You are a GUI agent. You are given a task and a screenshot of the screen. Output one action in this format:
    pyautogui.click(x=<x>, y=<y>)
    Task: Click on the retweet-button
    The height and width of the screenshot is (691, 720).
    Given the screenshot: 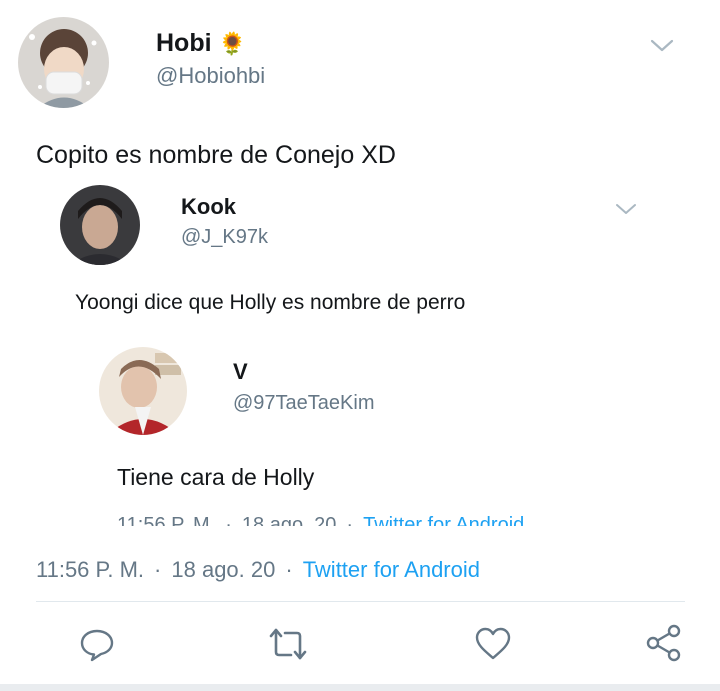 What is the action you would take?
    pyautogui.click(x=288, y=644)
    